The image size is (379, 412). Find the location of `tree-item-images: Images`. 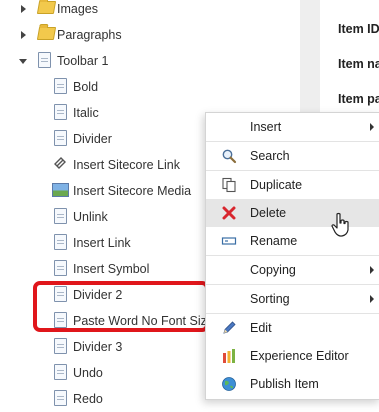

tree-item-images: Images is located at coordinates (150, 11).